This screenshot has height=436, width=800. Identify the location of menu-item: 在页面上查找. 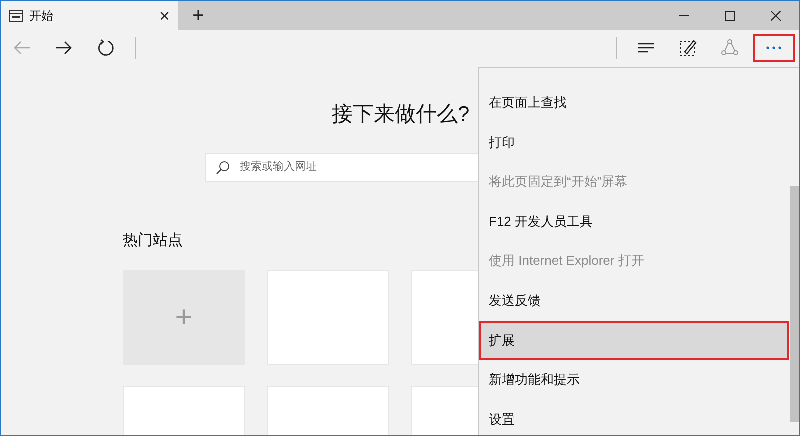
(634, 103).